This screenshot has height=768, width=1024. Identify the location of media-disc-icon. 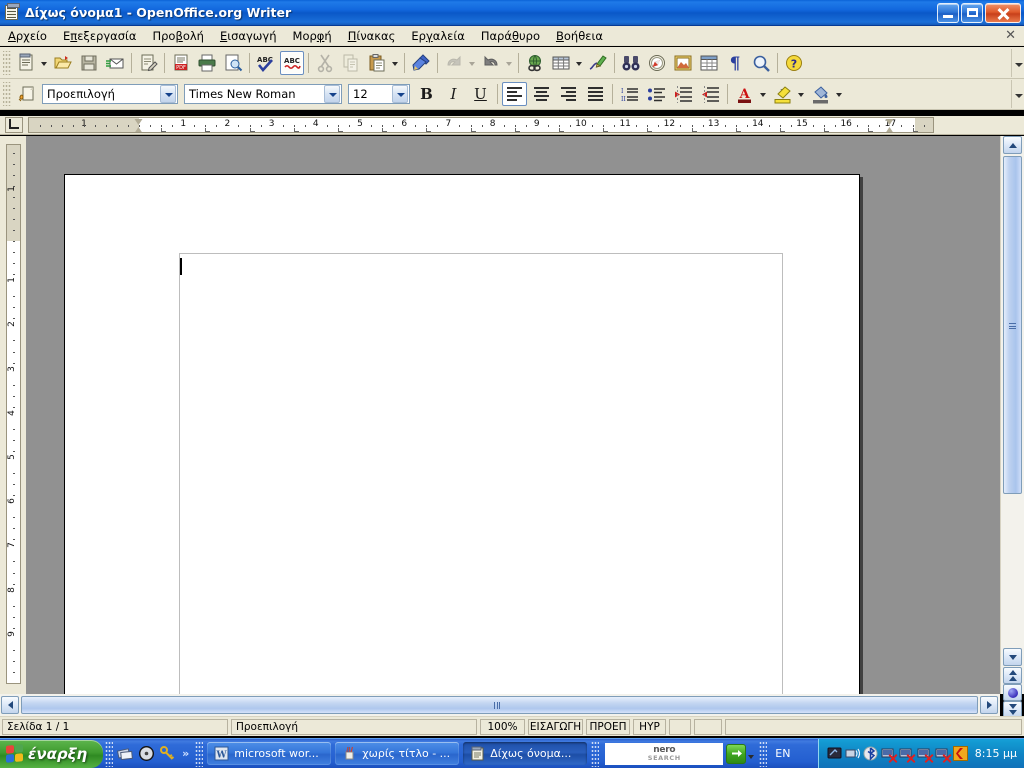
(146, 753).